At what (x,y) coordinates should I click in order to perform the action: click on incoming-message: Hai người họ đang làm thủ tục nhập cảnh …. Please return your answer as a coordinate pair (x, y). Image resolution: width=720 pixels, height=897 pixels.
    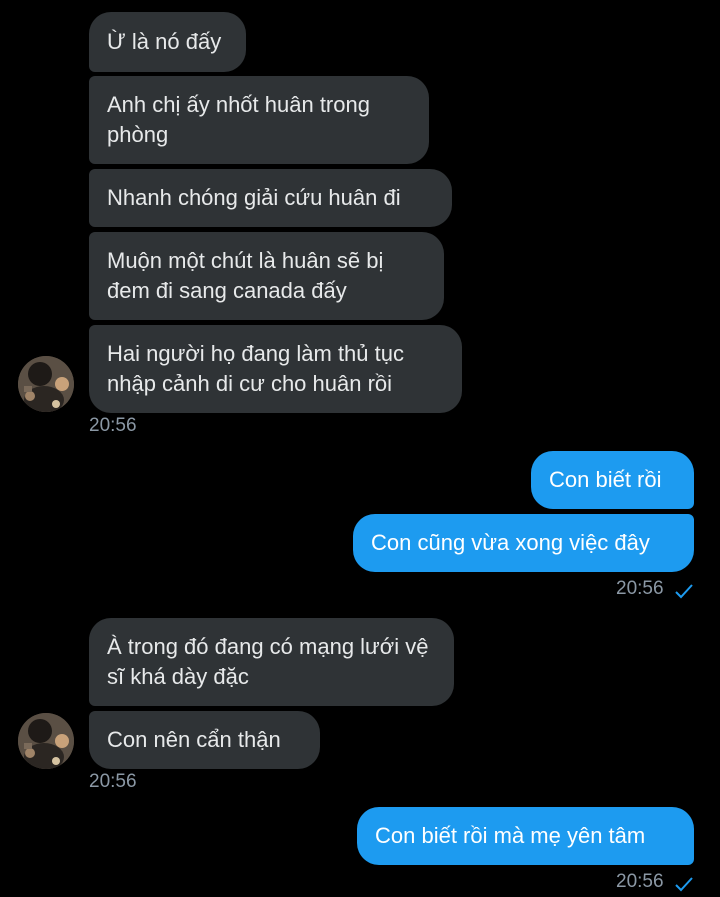
    Looking at the image, I should click on (275, 369).